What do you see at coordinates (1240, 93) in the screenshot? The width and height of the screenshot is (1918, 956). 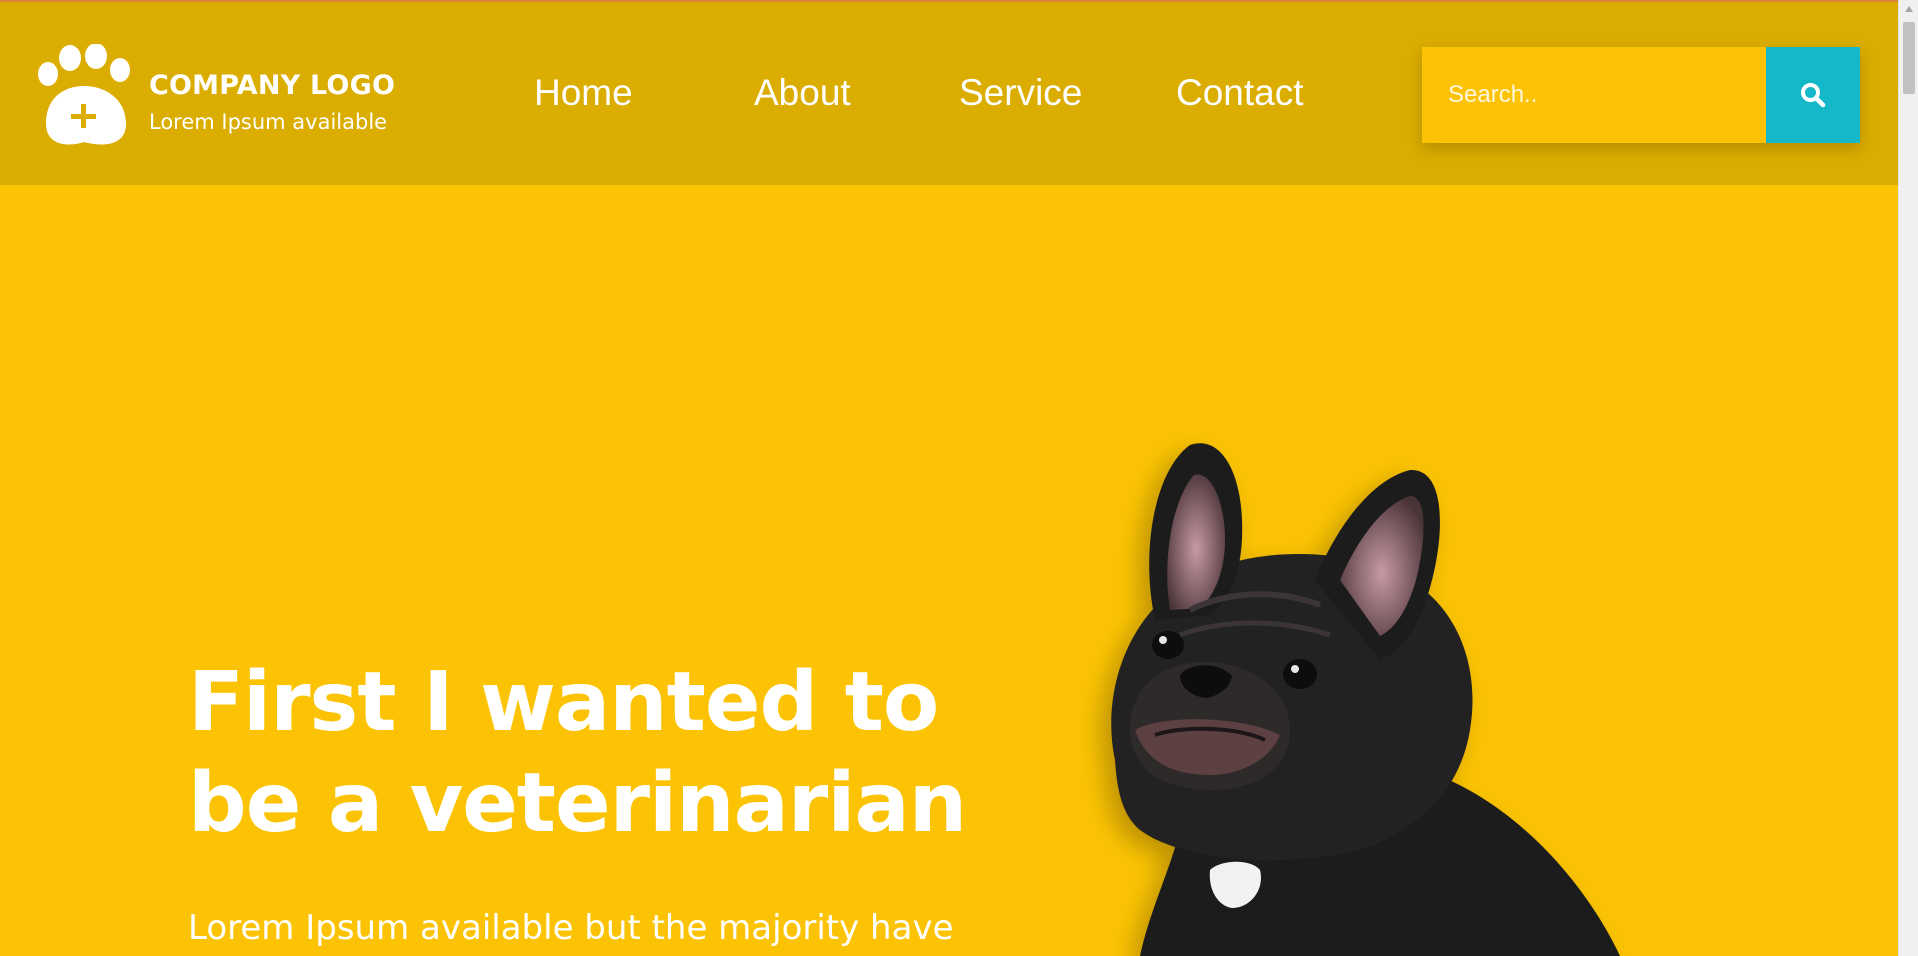 I see `nav-contact: Contact` at bounding box center [1240, 93].